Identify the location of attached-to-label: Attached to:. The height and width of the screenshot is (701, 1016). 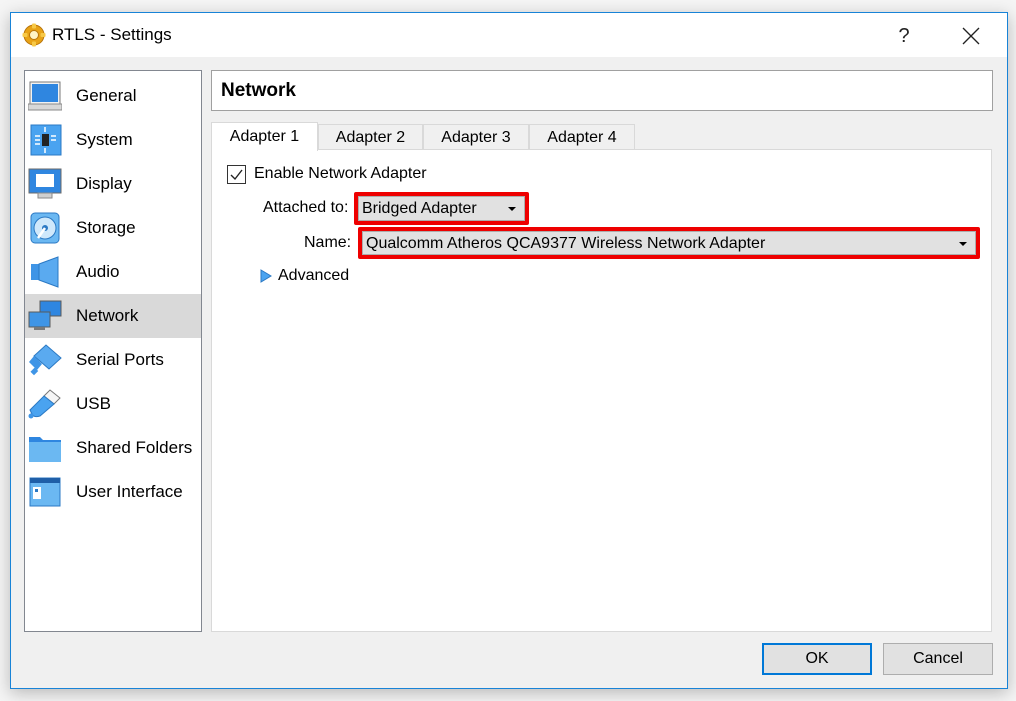
(306, 207).